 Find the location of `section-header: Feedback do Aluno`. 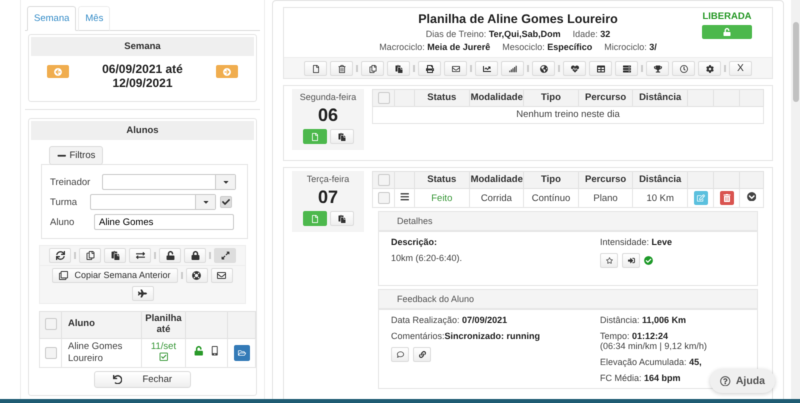

section-header: Feedback do Aluno is located at coordinates (568, 299).